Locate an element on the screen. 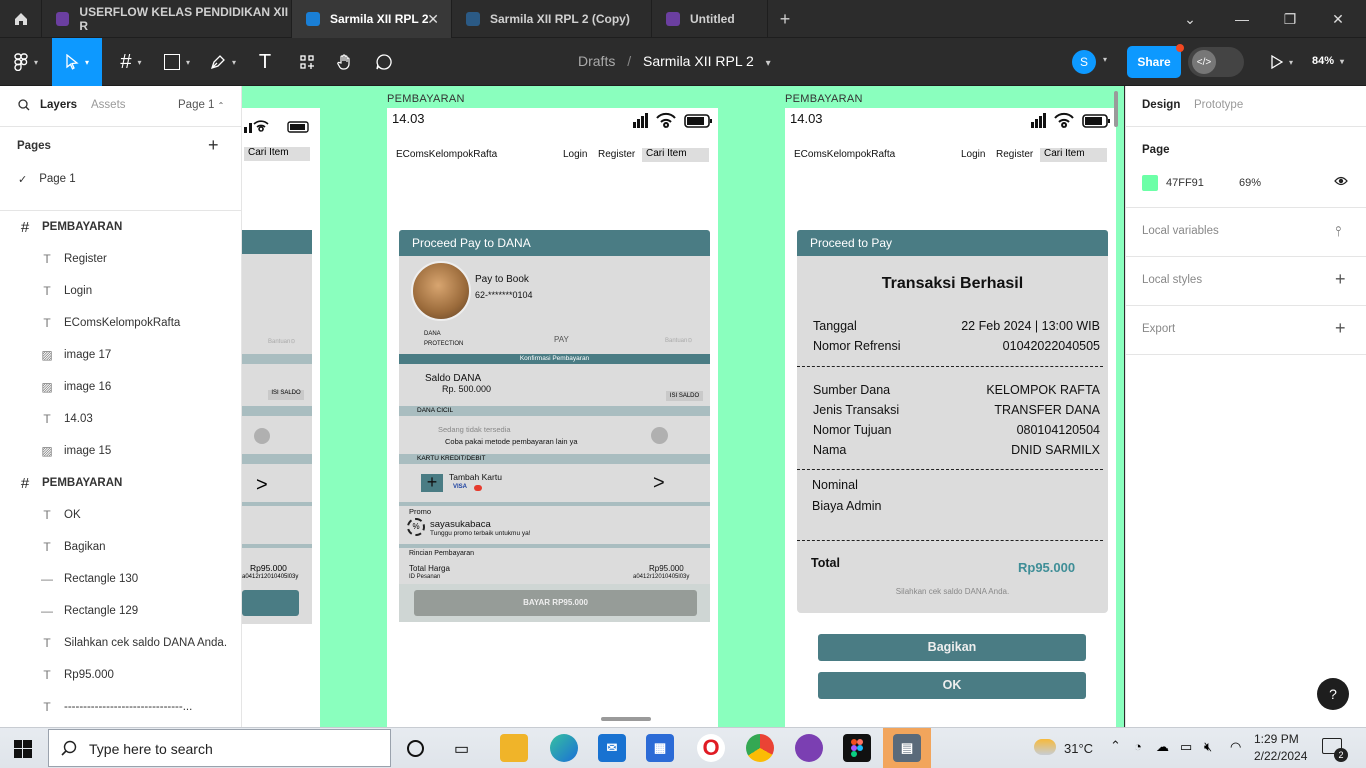  help-button: ? is located at coordinates (1333, 694).